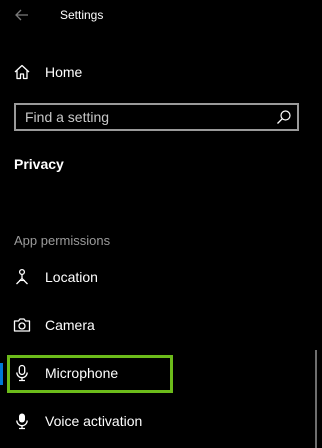 This screenshot has height=448, width=322. I want to click on nav-location: Location, so click(155, 277).